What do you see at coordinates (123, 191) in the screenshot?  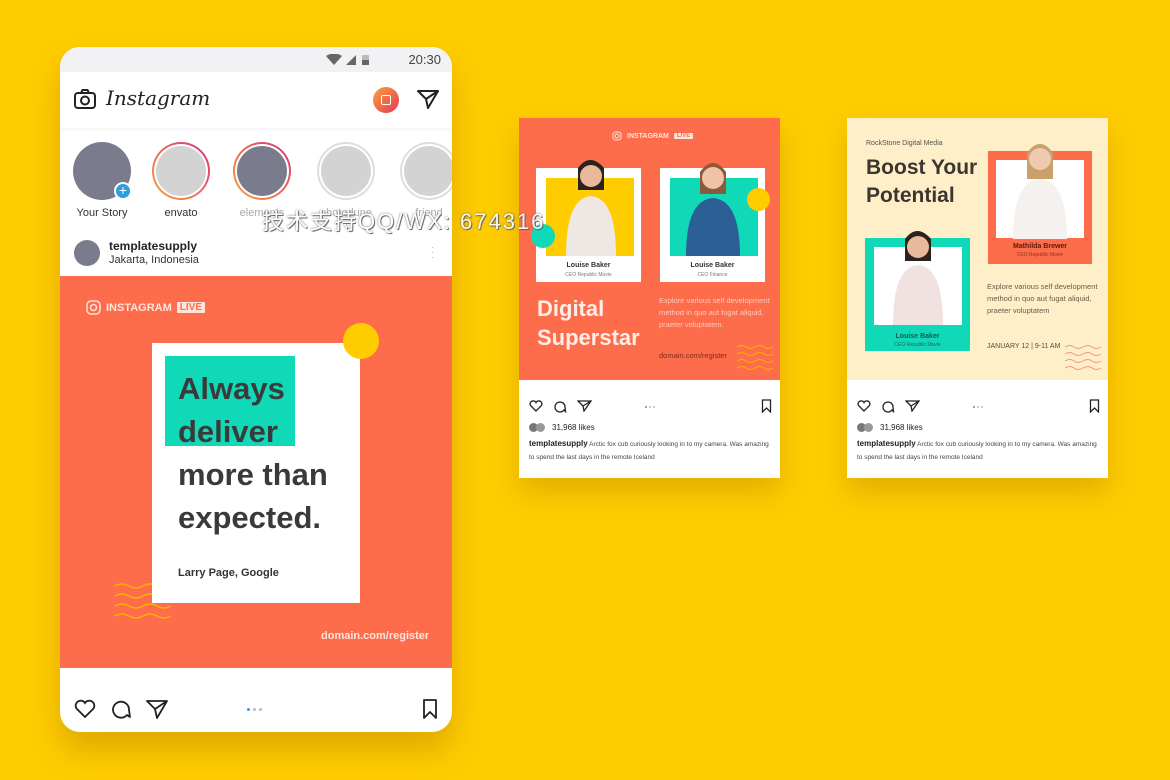 I see `add-story-icon: +` at bounding box center [123, 191].